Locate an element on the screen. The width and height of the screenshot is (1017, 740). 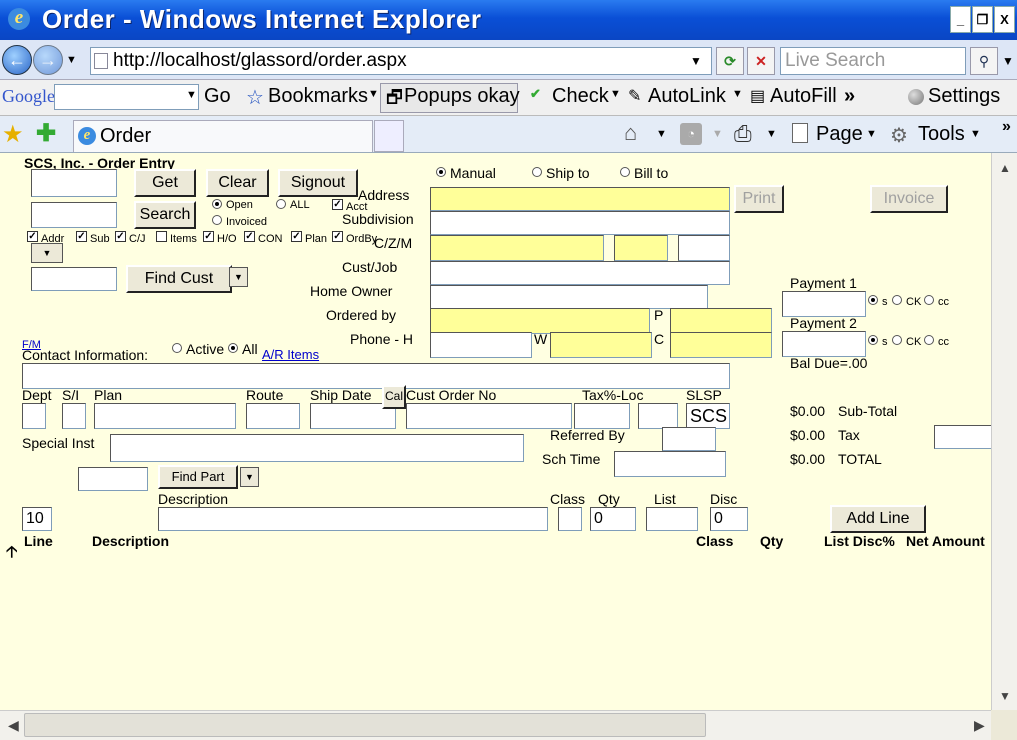
invoiced-radio is located at coordinates (217, 220).